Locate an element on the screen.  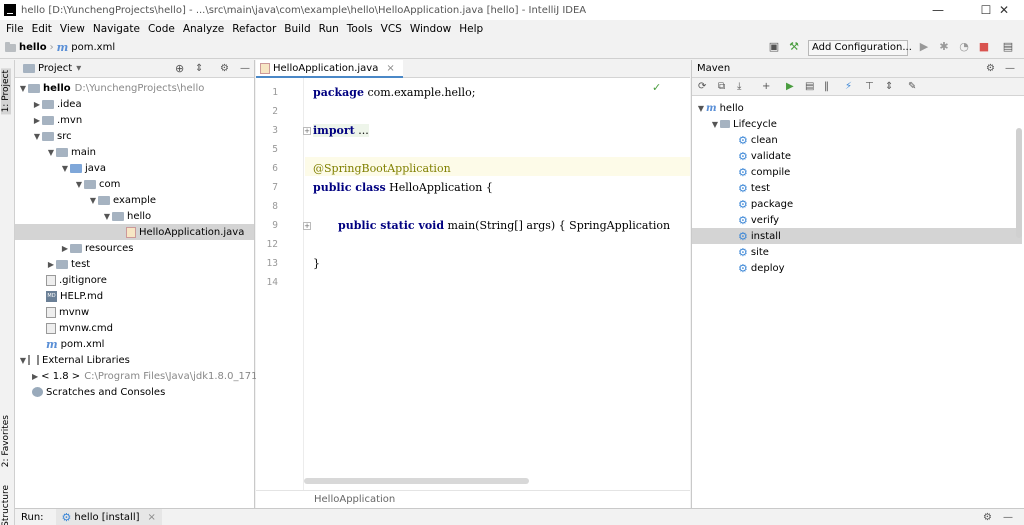
run-anything-icon: ▣ is located at coordinates (774, 47).